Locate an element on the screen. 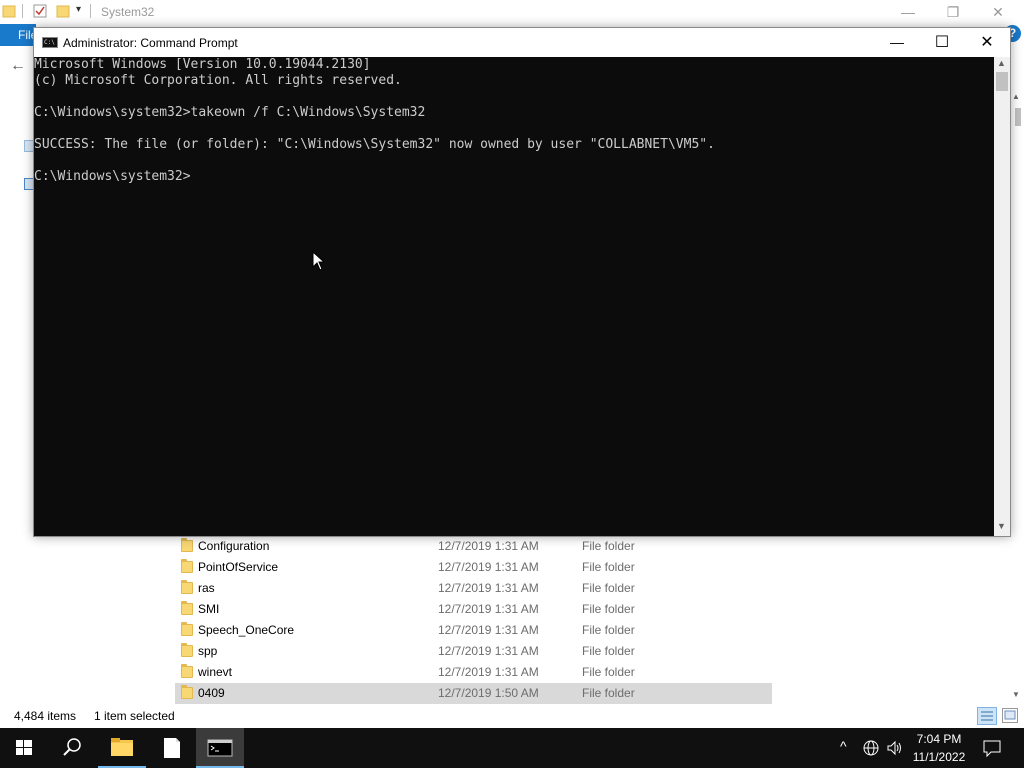 This screenshot has height=771, width=1024. file-date: 12/7/2019 1:50 AM is located at coordinates (488, 693).